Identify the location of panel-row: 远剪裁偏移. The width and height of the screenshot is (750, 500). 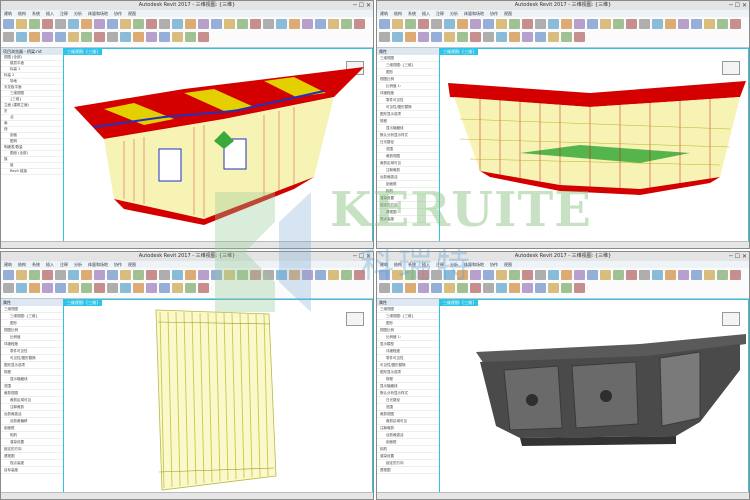
(32, 421).